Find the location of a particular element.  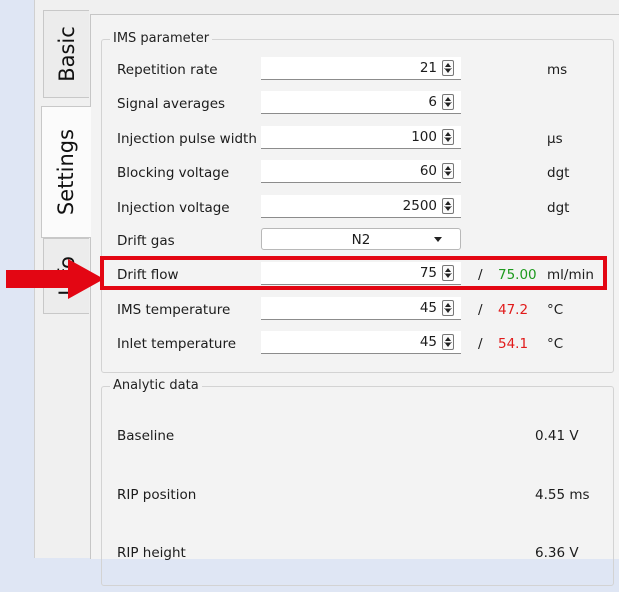

baseline-value: 0.41 V is located at coordinates (557, 436).